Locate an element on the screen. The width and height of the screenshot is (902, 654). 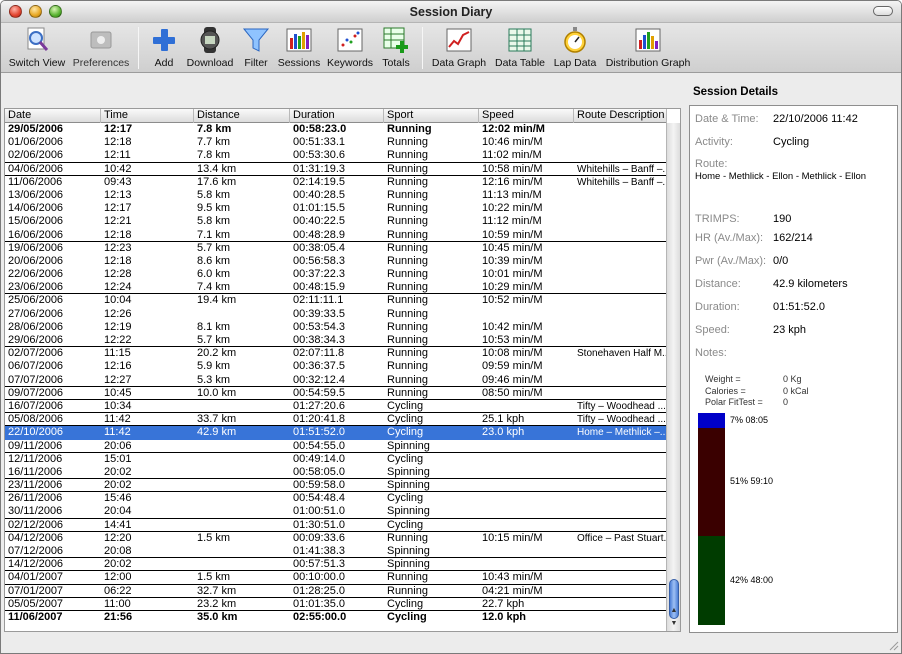
distribution-graph-button: Distribution Graph is located at coordinates (648, 48).